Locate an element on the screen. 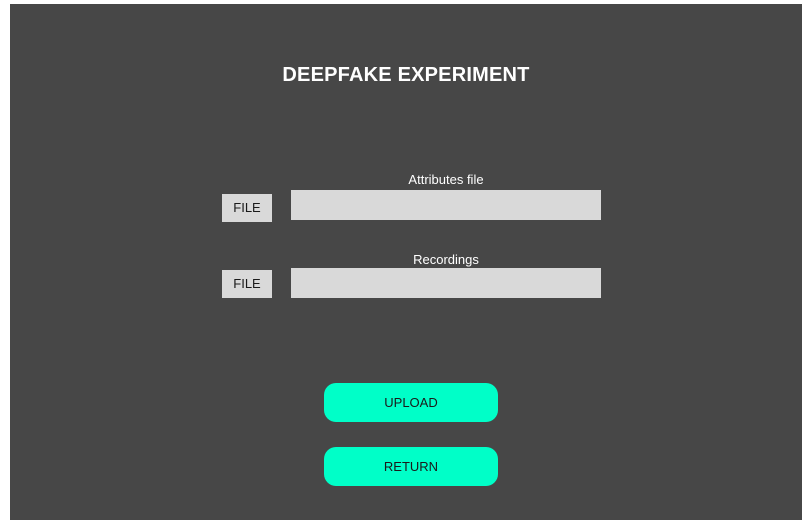 The height and width of the screenshot is (520, 802). recordings-label: Recordings is located at coordinates (446, 259).